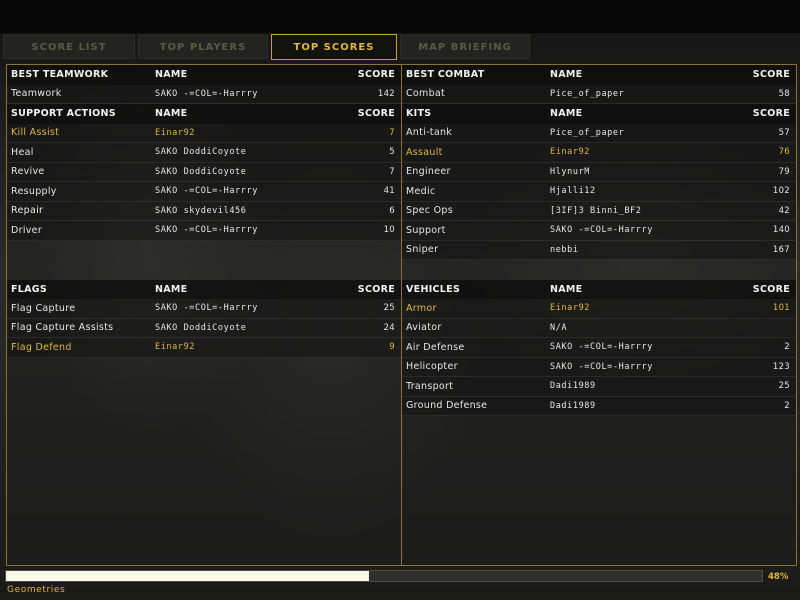 Image resolution: width=800 pixels, height=600 pixels. I want to click on score-row: Sniper nebbi 167, so click(599, 250).